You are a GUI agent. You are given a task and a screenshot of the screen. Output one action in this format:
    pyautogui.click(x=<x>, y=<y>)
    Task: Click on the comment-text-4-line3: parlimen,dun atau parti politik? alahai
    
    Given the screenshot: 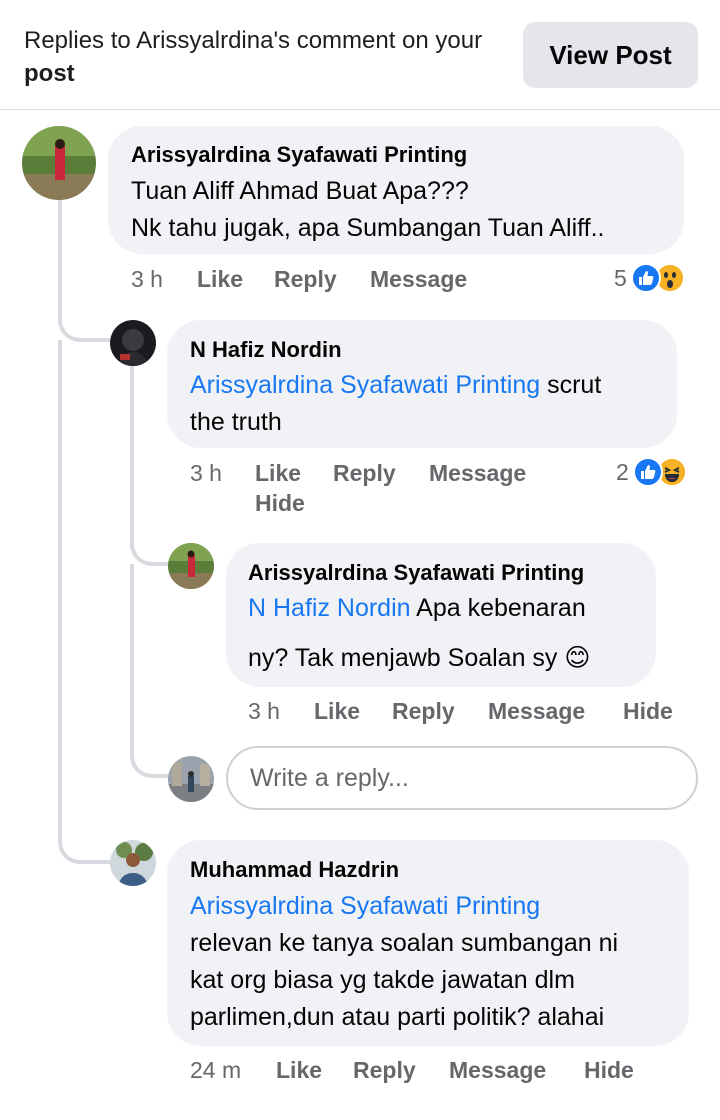 What is the action you would take?
    pyautogui.click(x=397, y=1017)
    